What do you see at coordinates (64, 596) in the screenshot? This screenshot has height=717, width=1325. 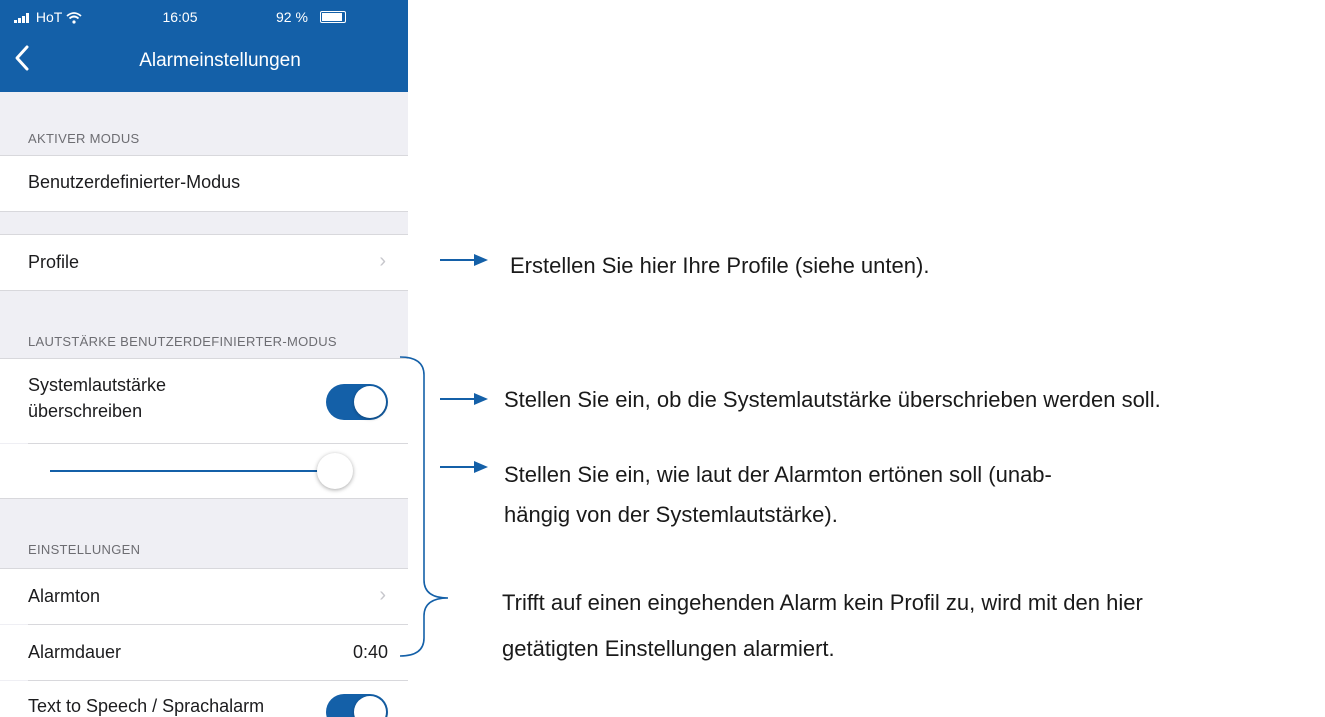 I see `alarm-tone-label: Alarmton` at bounding box center [64, 596].